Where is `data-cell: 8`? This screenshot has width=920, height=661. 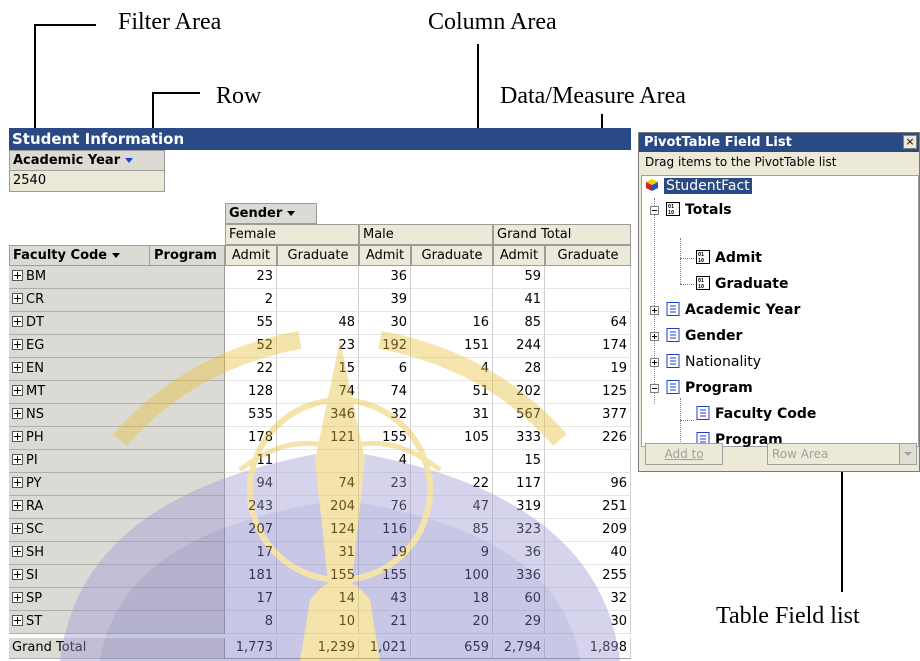 data-cell: 8 is located at coordinates (251, 622).